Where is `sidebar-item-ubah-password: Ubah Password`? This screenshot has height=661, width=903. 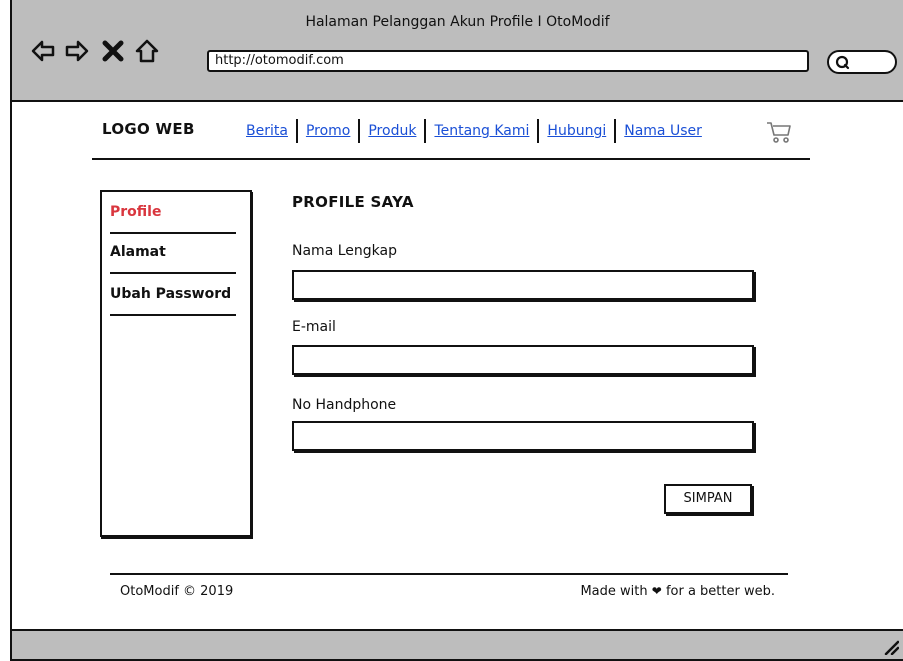 sidebar-item-ubah-password: Ubah Password is located at coordinates (170, 294).